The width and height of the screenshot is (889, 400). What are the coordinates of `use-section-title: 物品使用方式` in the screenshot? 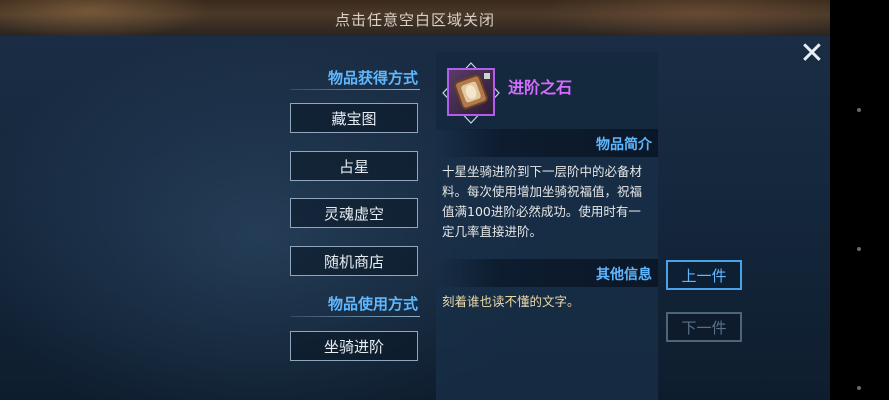 It's located at (372, 304).